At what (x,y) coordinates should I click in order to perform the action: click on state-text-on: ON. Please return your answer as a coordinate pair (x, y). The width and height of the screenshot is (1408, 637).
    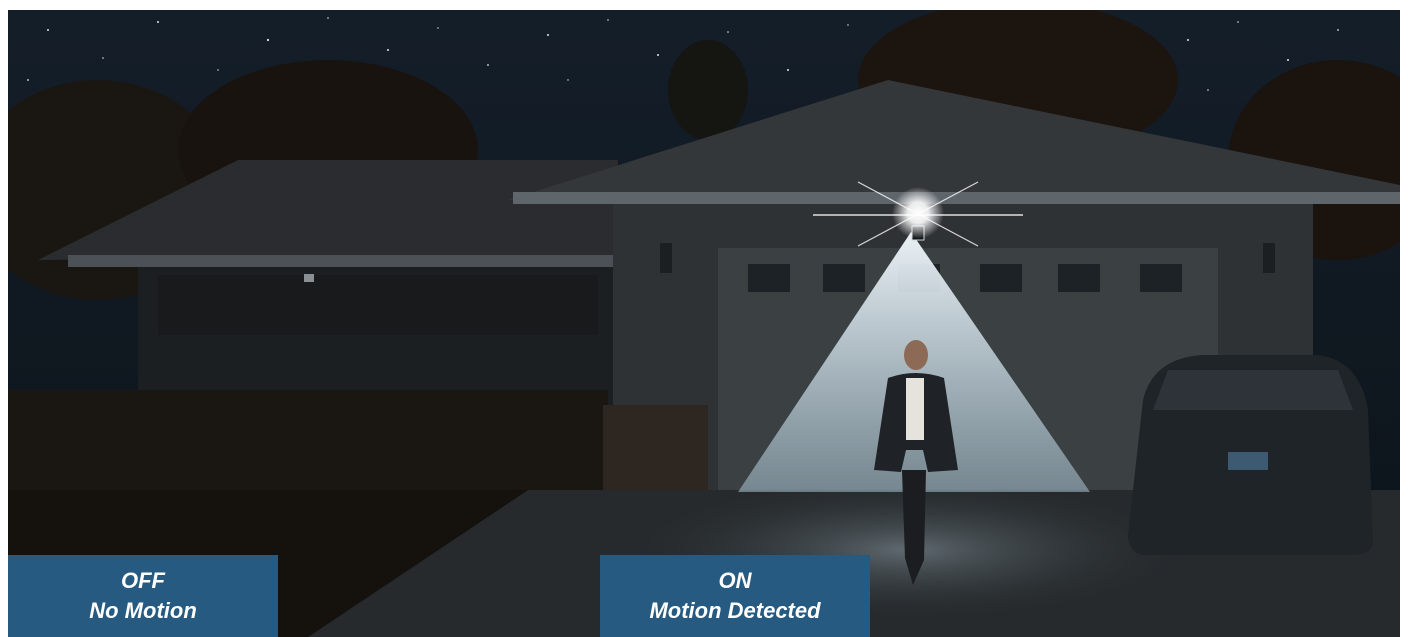
    Looking at the image, I should click on (735, 580).